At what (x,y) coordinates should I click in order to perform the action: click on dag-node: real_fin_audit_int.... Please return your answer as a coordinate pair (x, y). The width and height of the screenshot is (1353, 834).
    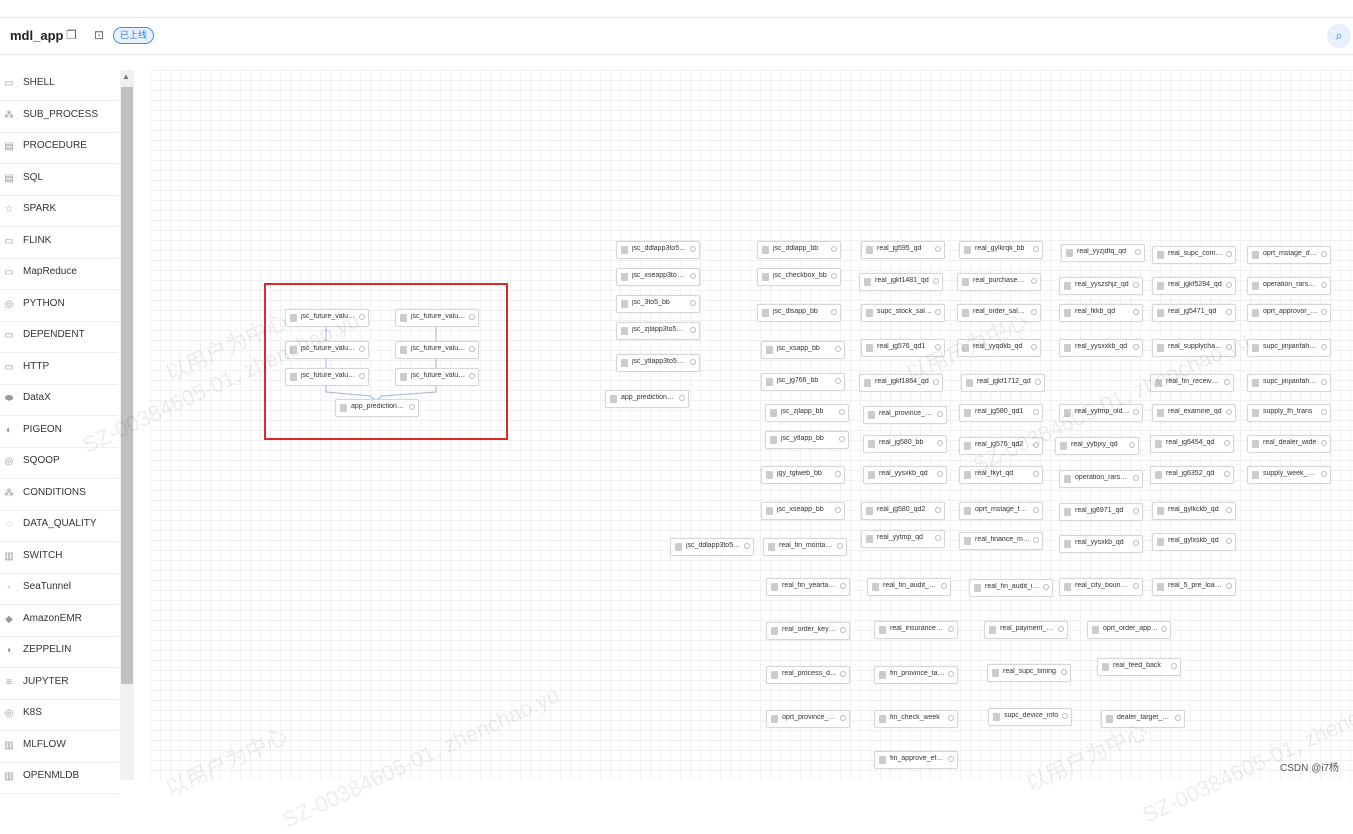
    Looking at the image, I should click on (1011, 588).